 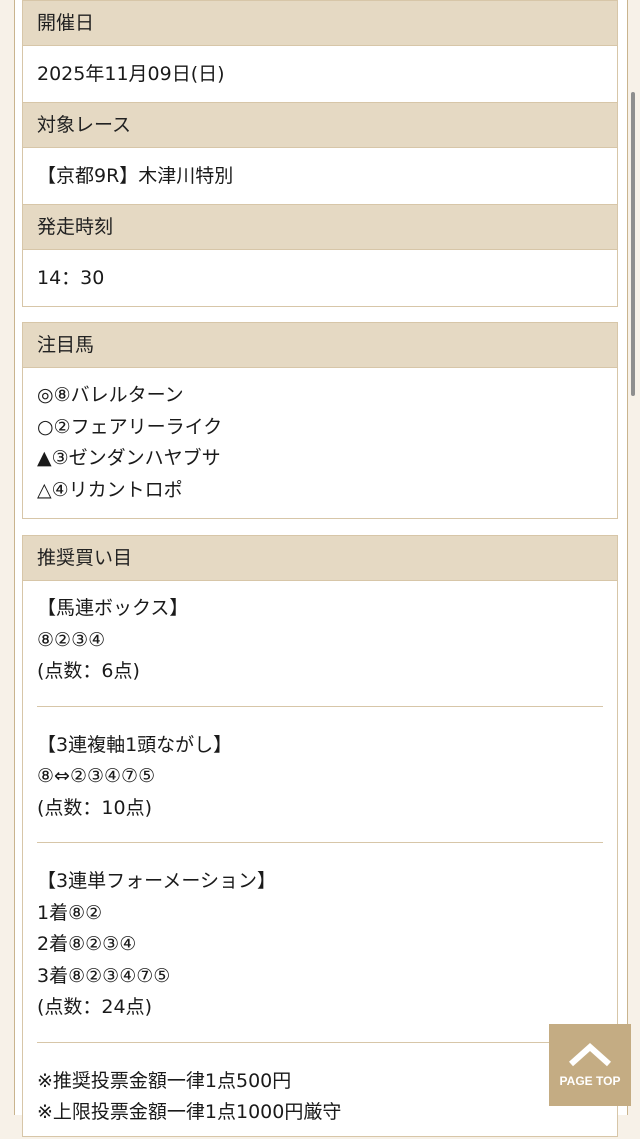 I want to click on bet-combination: ⑧②③④, so click(x=71, y=639).